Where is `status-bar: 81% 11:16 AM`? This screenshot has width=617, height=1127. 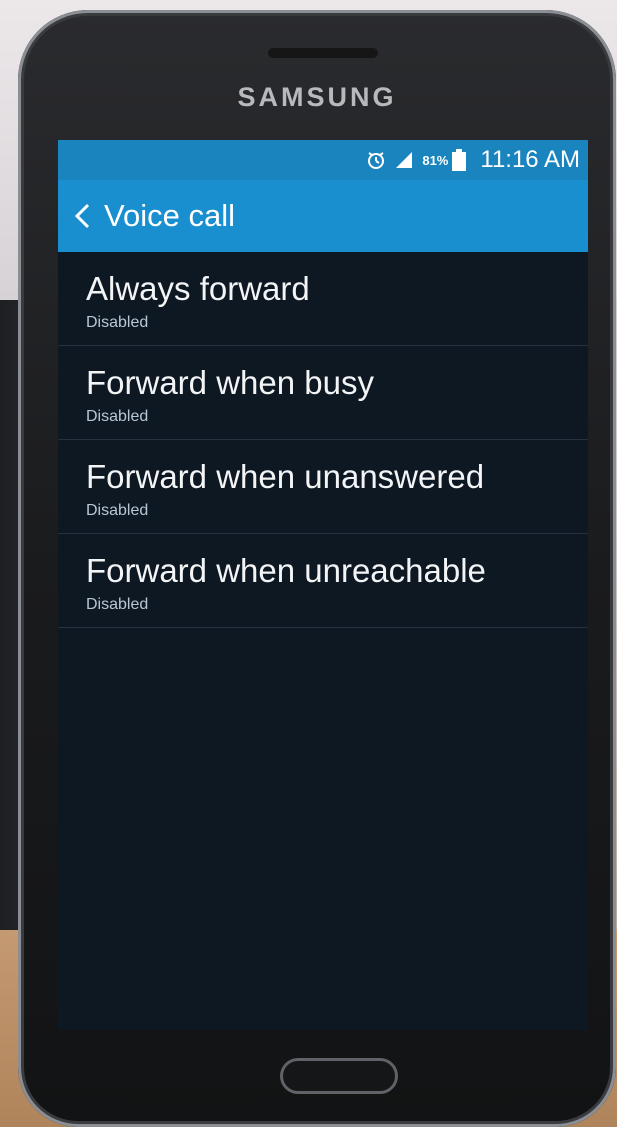 status-bar: 81% 11:16 AM is located at coordinates (323, 160).